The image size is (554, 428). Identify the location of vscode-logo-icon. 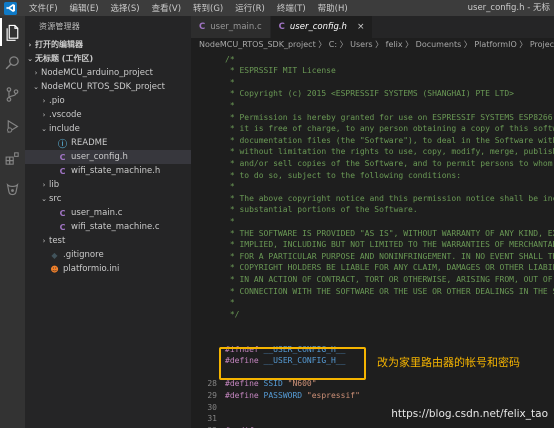
(10, 8).